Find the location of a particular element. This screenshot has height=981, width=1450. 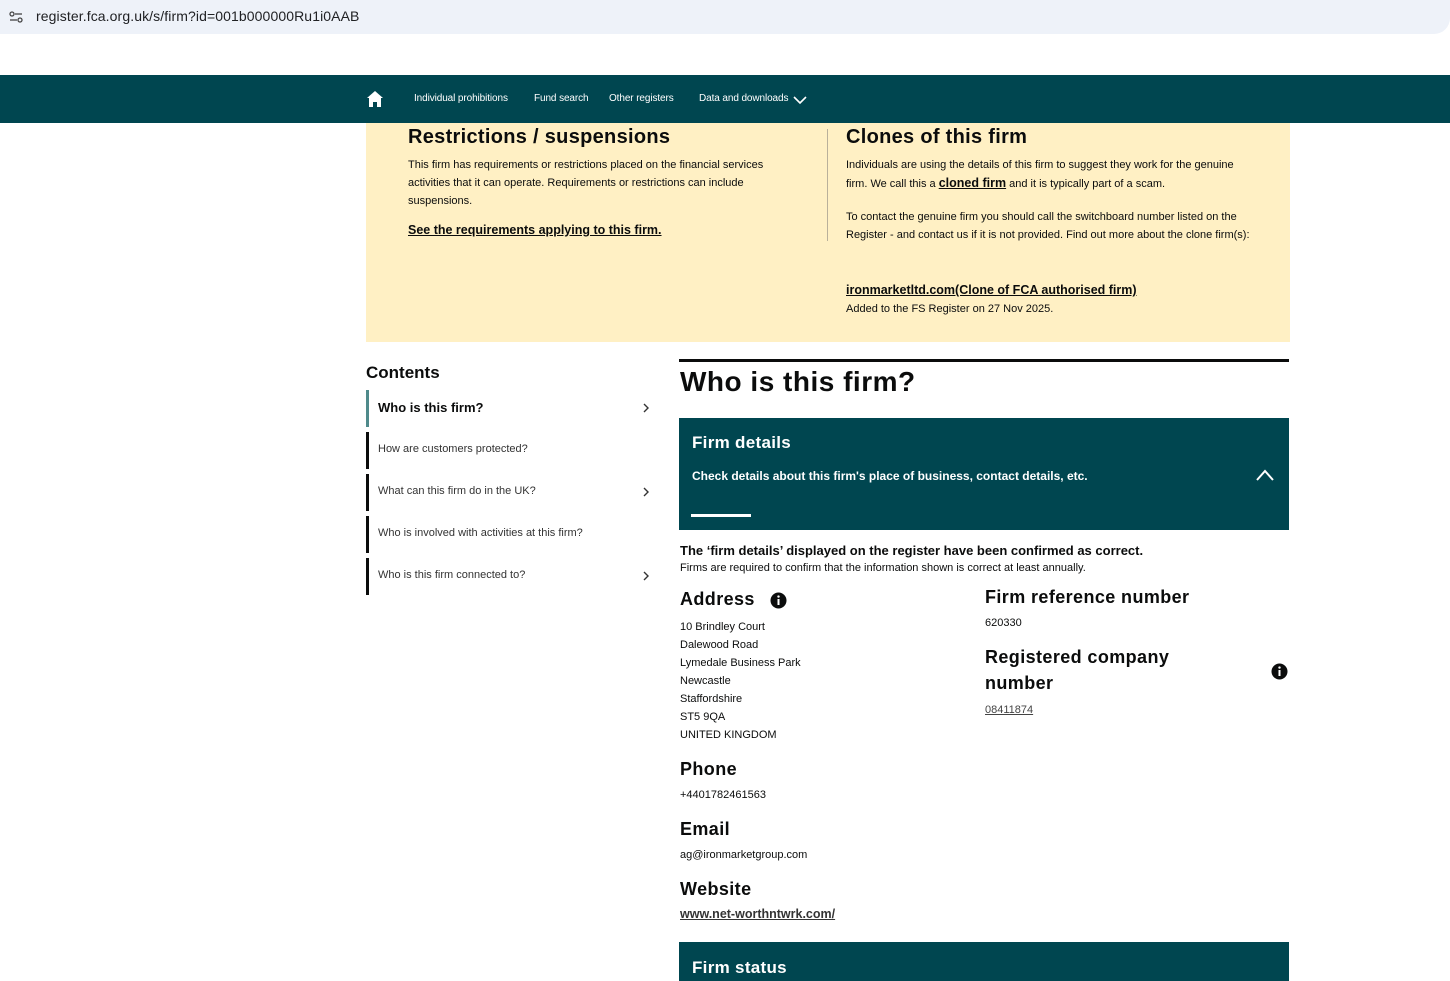

panel-underline is located at coordinates (721, 515).